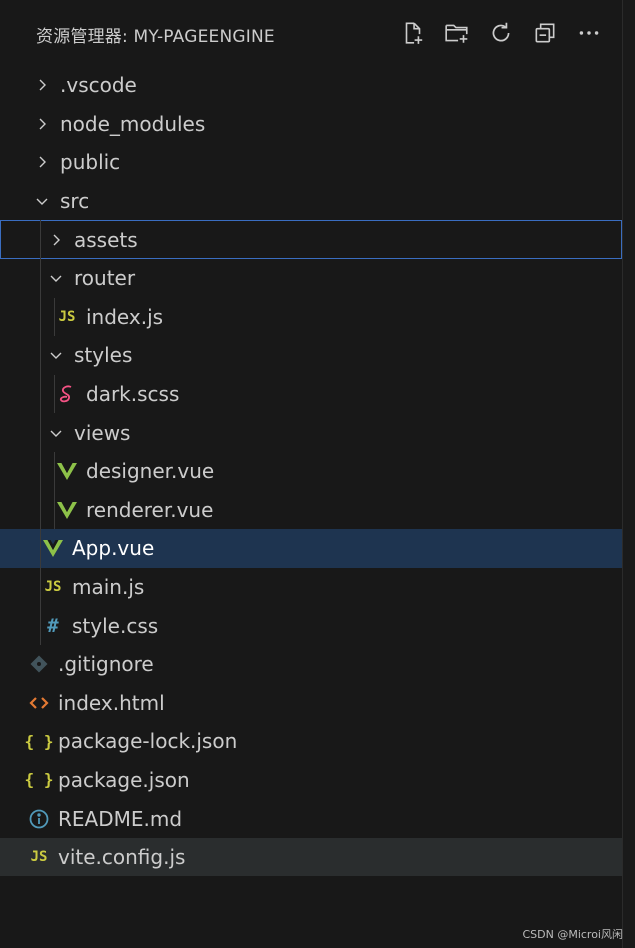  What do you see at coordinates (122, 857) in the screenshot?
I see `tree-item-label: vite.config.js` at bounding box center [122, 857].